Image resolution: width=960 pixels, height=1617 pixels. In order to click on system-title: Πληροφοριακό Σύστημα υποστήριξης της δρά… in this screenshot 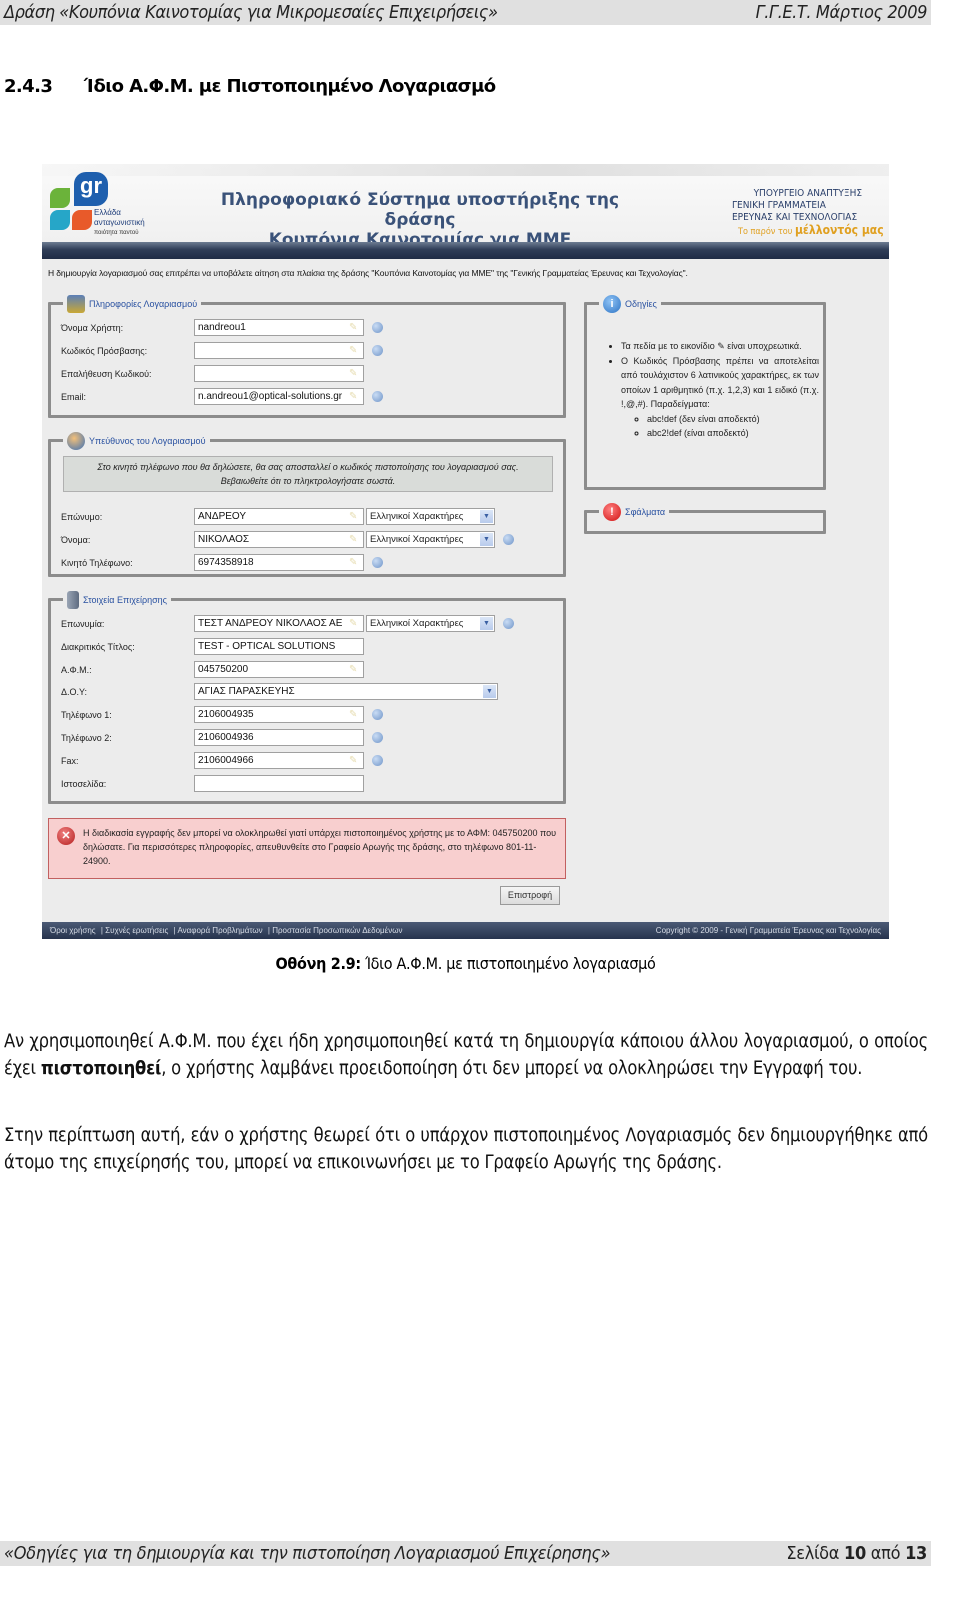, I will do `click(420, 220)`.